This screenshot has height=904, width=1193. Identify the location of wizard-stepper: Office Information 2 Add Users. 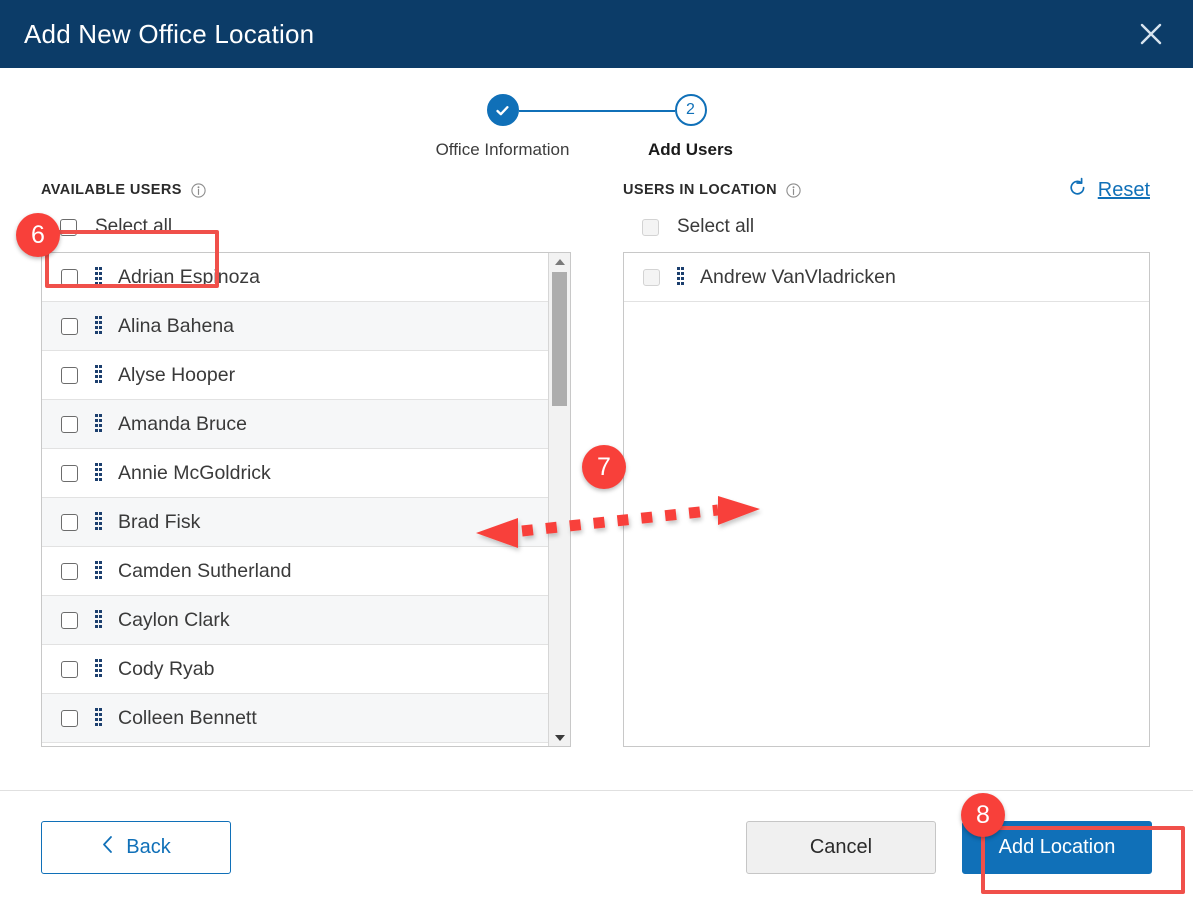
(596, 114).